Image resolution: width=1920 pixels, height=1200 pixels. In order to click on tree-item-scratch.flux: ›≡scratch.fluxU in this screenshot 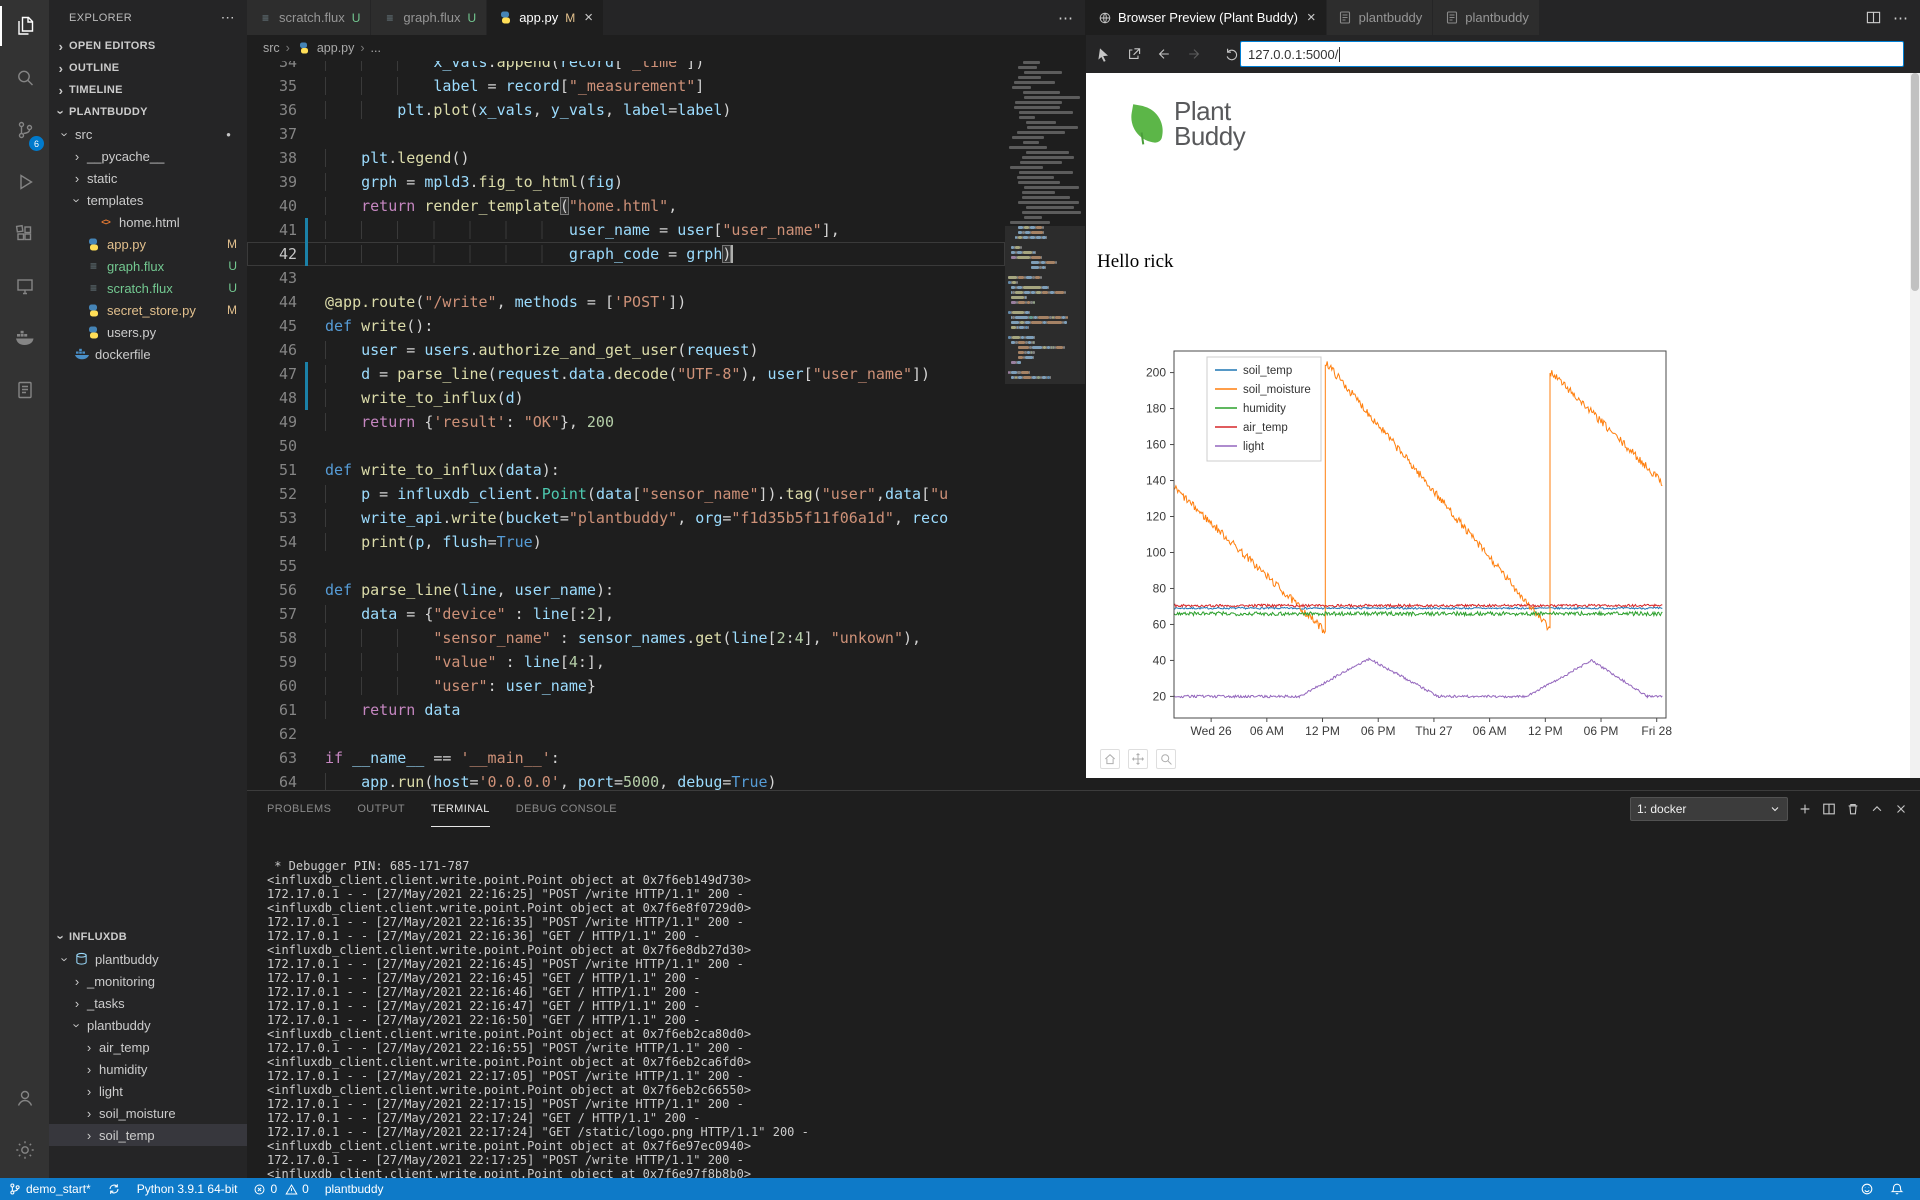, I will do `click(148, 288)`.